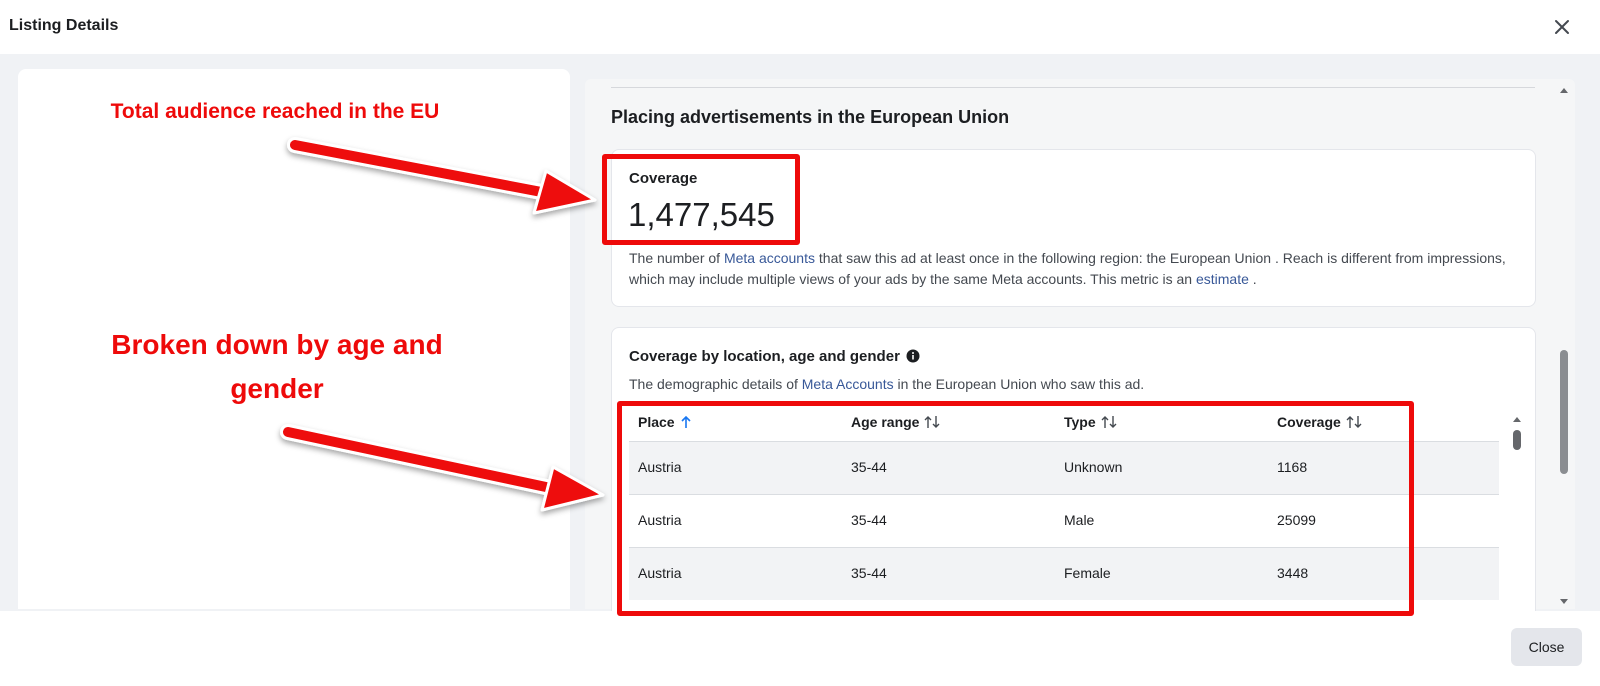  What do you see at coordinates (1517, 513) in the screenshot?
I see `table-scrollbar` at bounding box center [1517, 513].